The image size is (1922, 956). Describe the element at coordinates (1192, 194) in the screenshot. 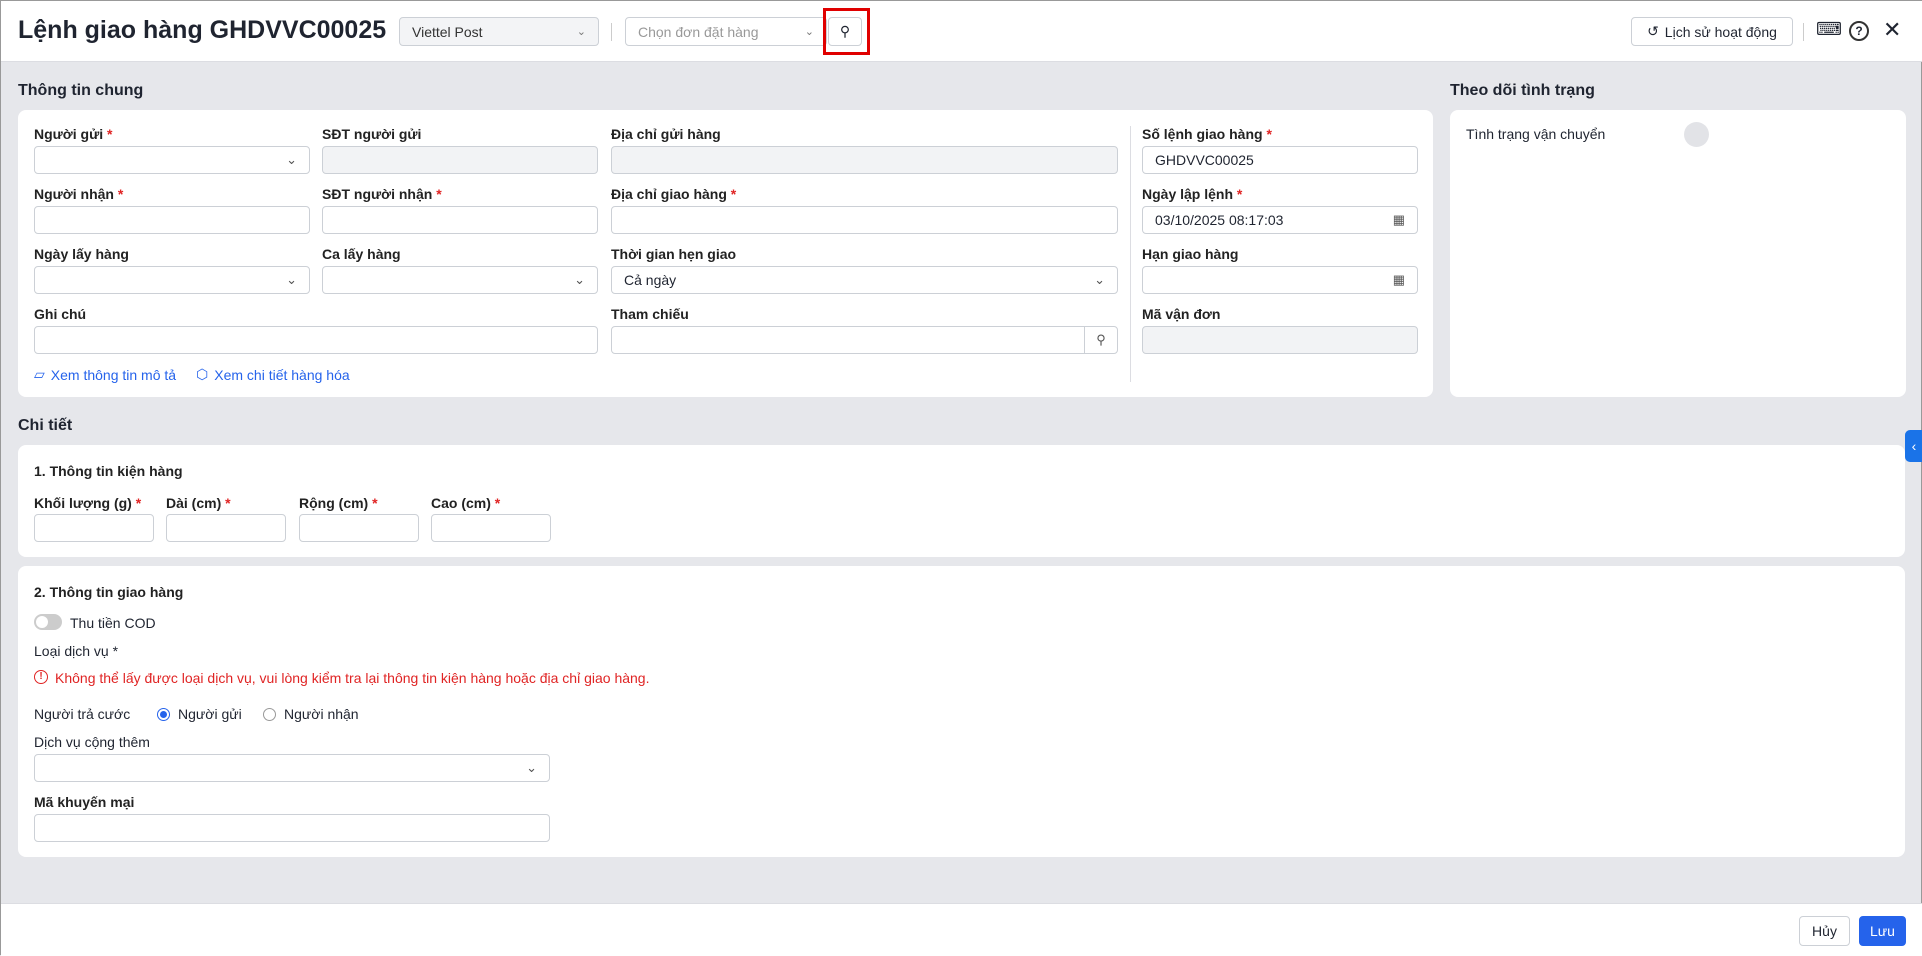

I see `created-date-label: Ngày lập lệnh *` at that location.